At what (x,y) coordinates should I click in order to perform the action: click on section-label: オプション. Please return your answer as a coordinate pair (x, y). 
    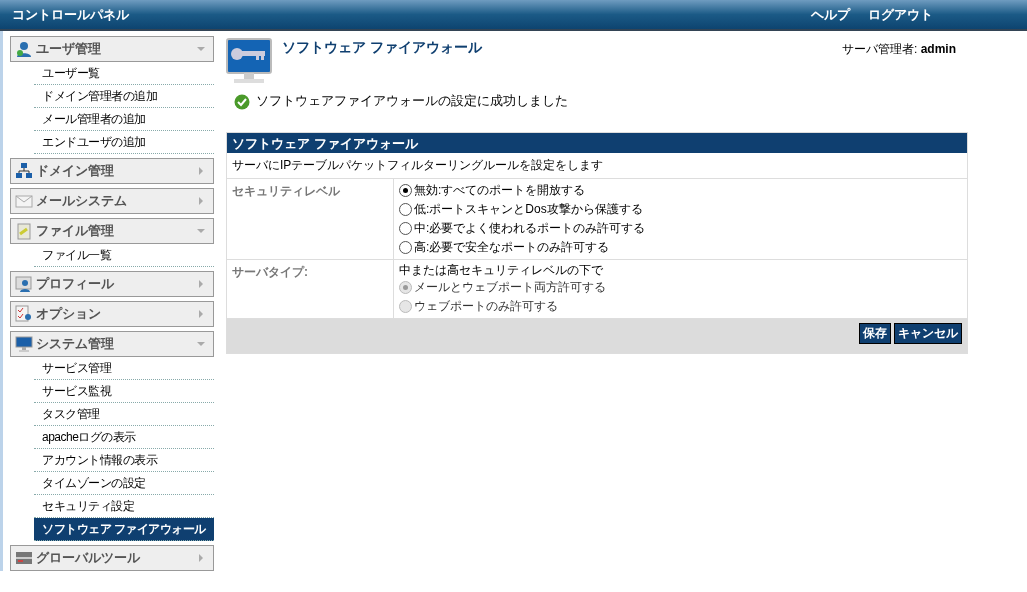
    Looking at the image, I should click on (69, 314).